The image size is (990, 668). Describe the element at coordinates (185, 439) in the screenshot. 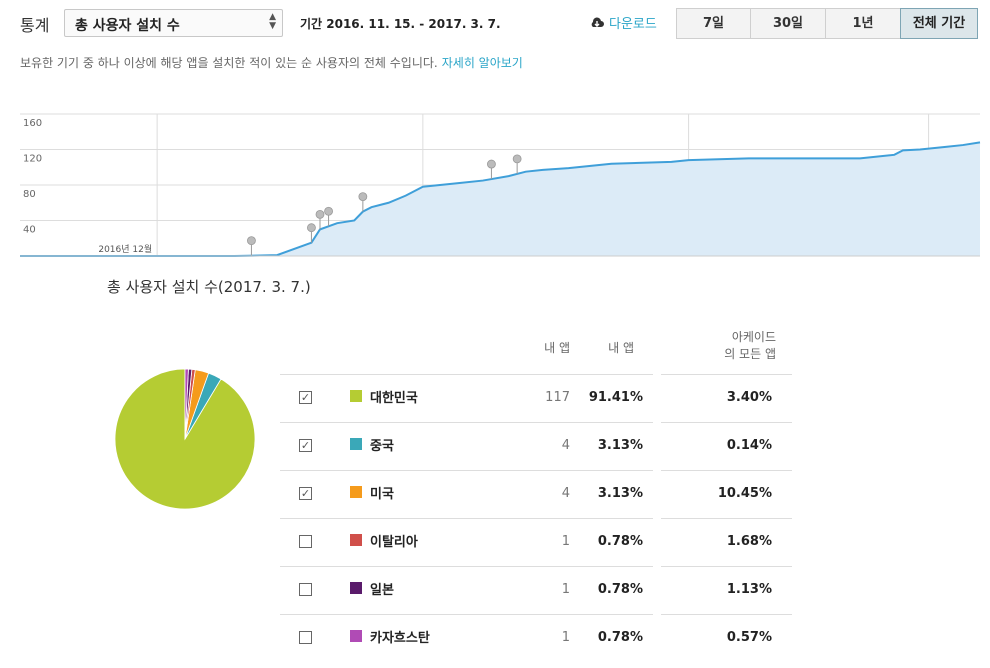

I see `country-pie-chart` at that location.